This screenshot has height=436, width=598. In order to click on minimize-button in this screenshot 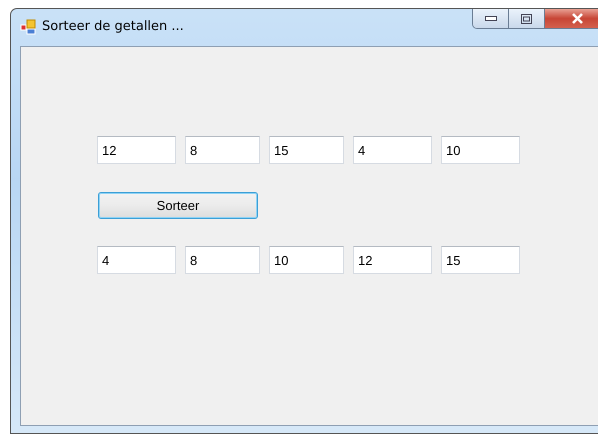, I will do `click(491, 18)`.